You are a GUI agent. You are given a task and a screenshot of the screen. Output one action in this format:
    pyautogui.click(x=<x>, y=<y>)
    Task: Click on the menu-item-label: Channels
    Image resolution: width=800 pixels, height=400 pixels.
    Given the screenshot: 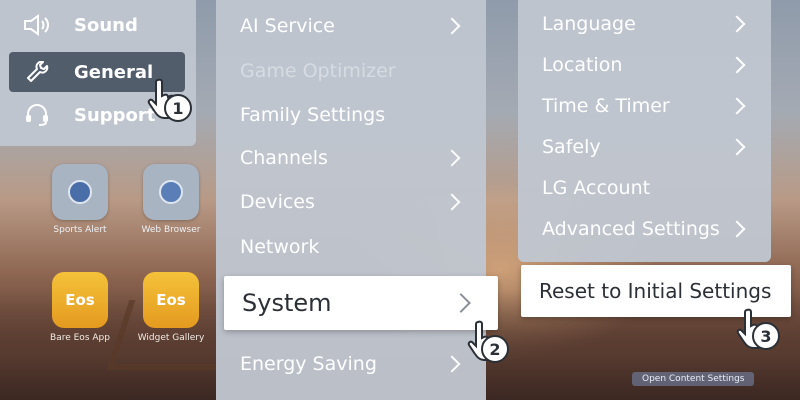 What is the action you would take?
    pyautogui.click(x=284, y=158)
    